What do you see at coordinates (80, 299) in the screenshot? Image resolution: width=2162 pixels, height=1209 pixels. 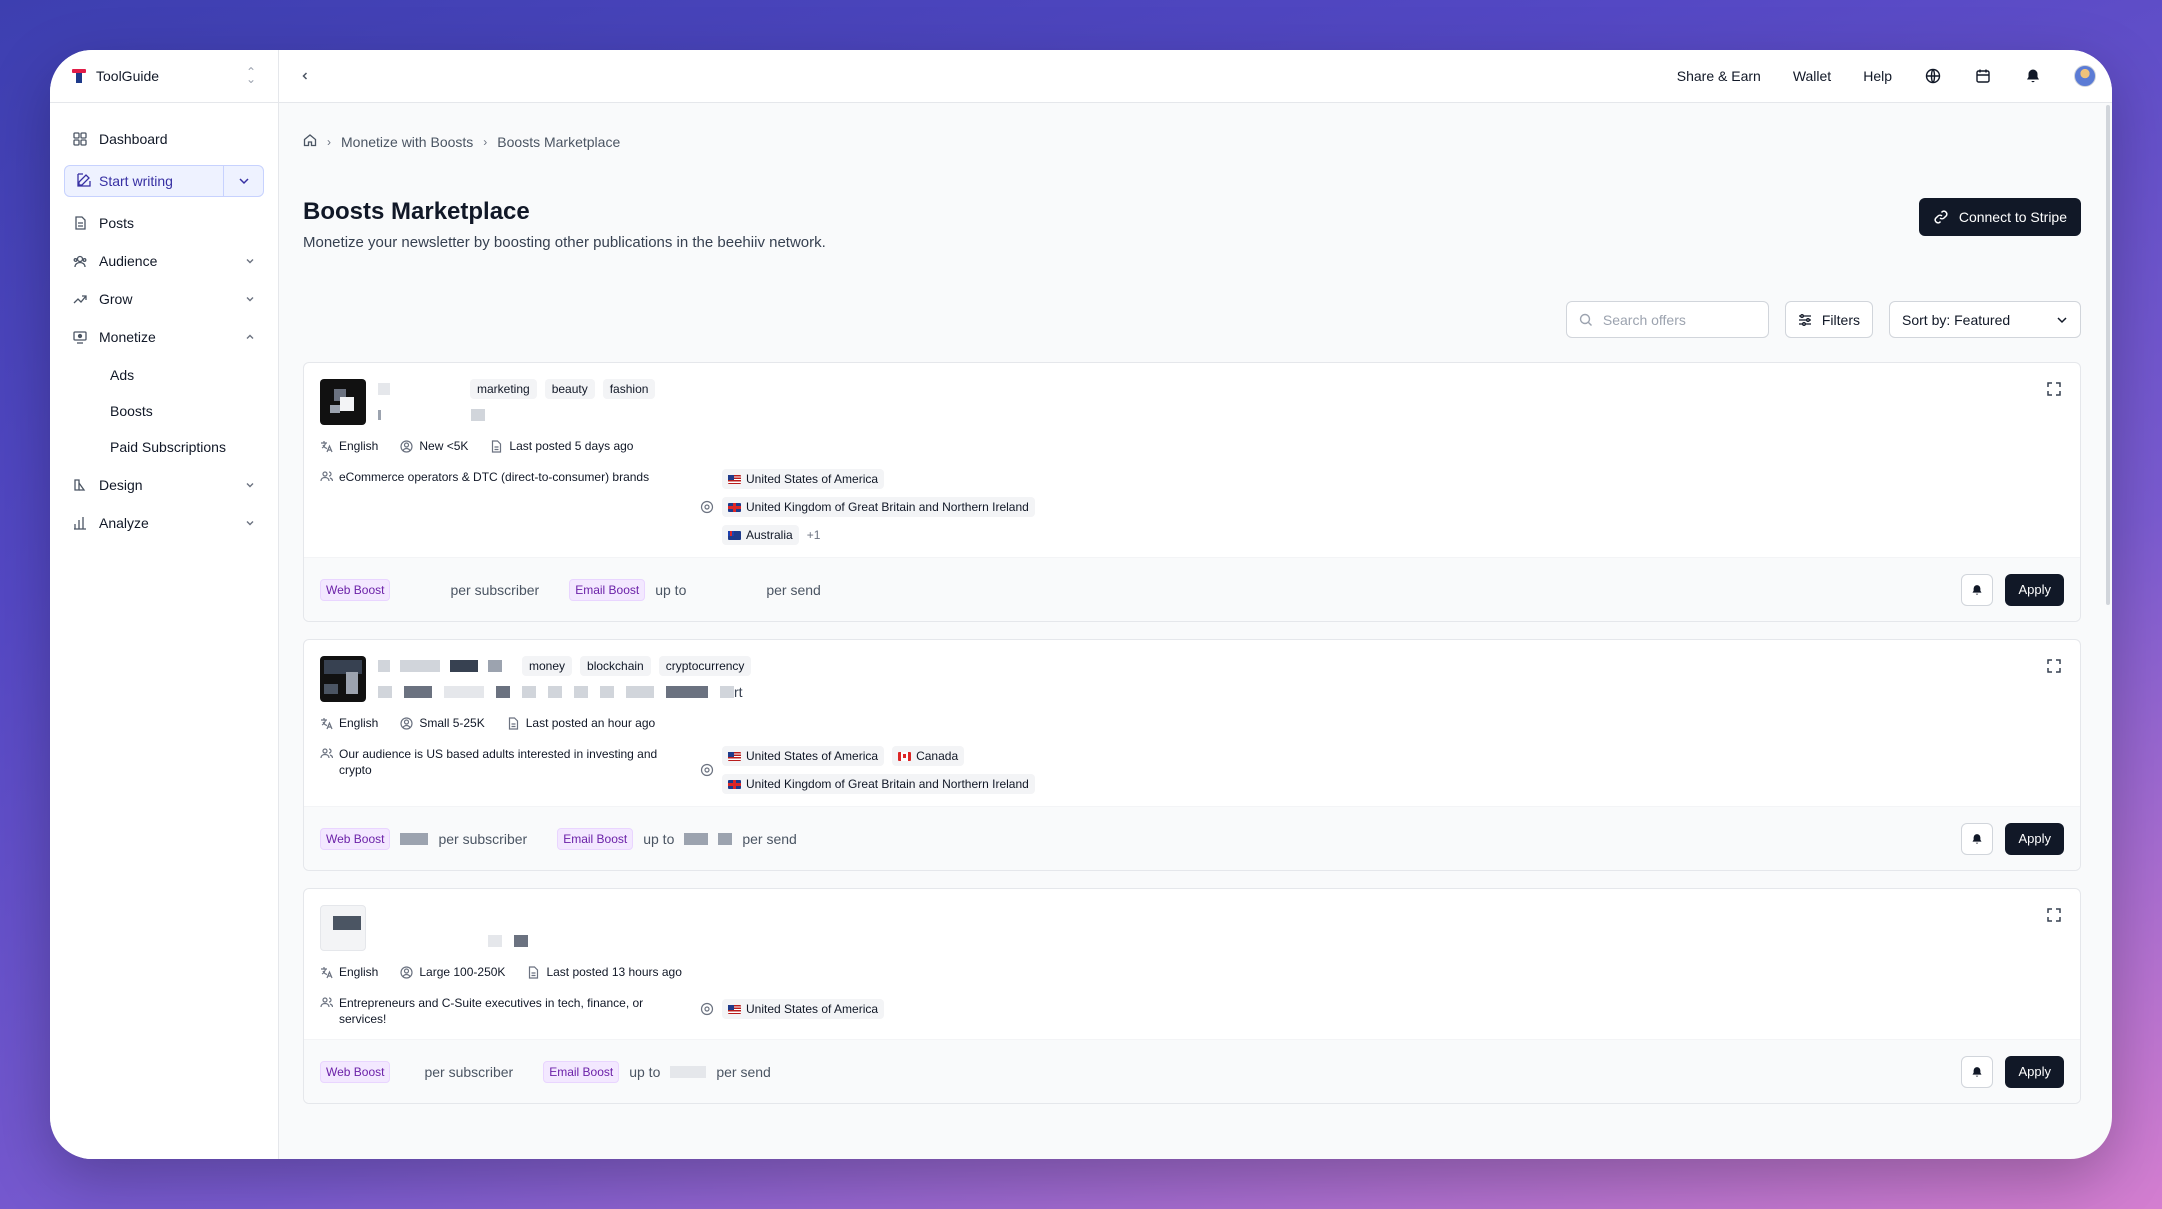 I see `trending-icon` at bounding box center [80, 299].